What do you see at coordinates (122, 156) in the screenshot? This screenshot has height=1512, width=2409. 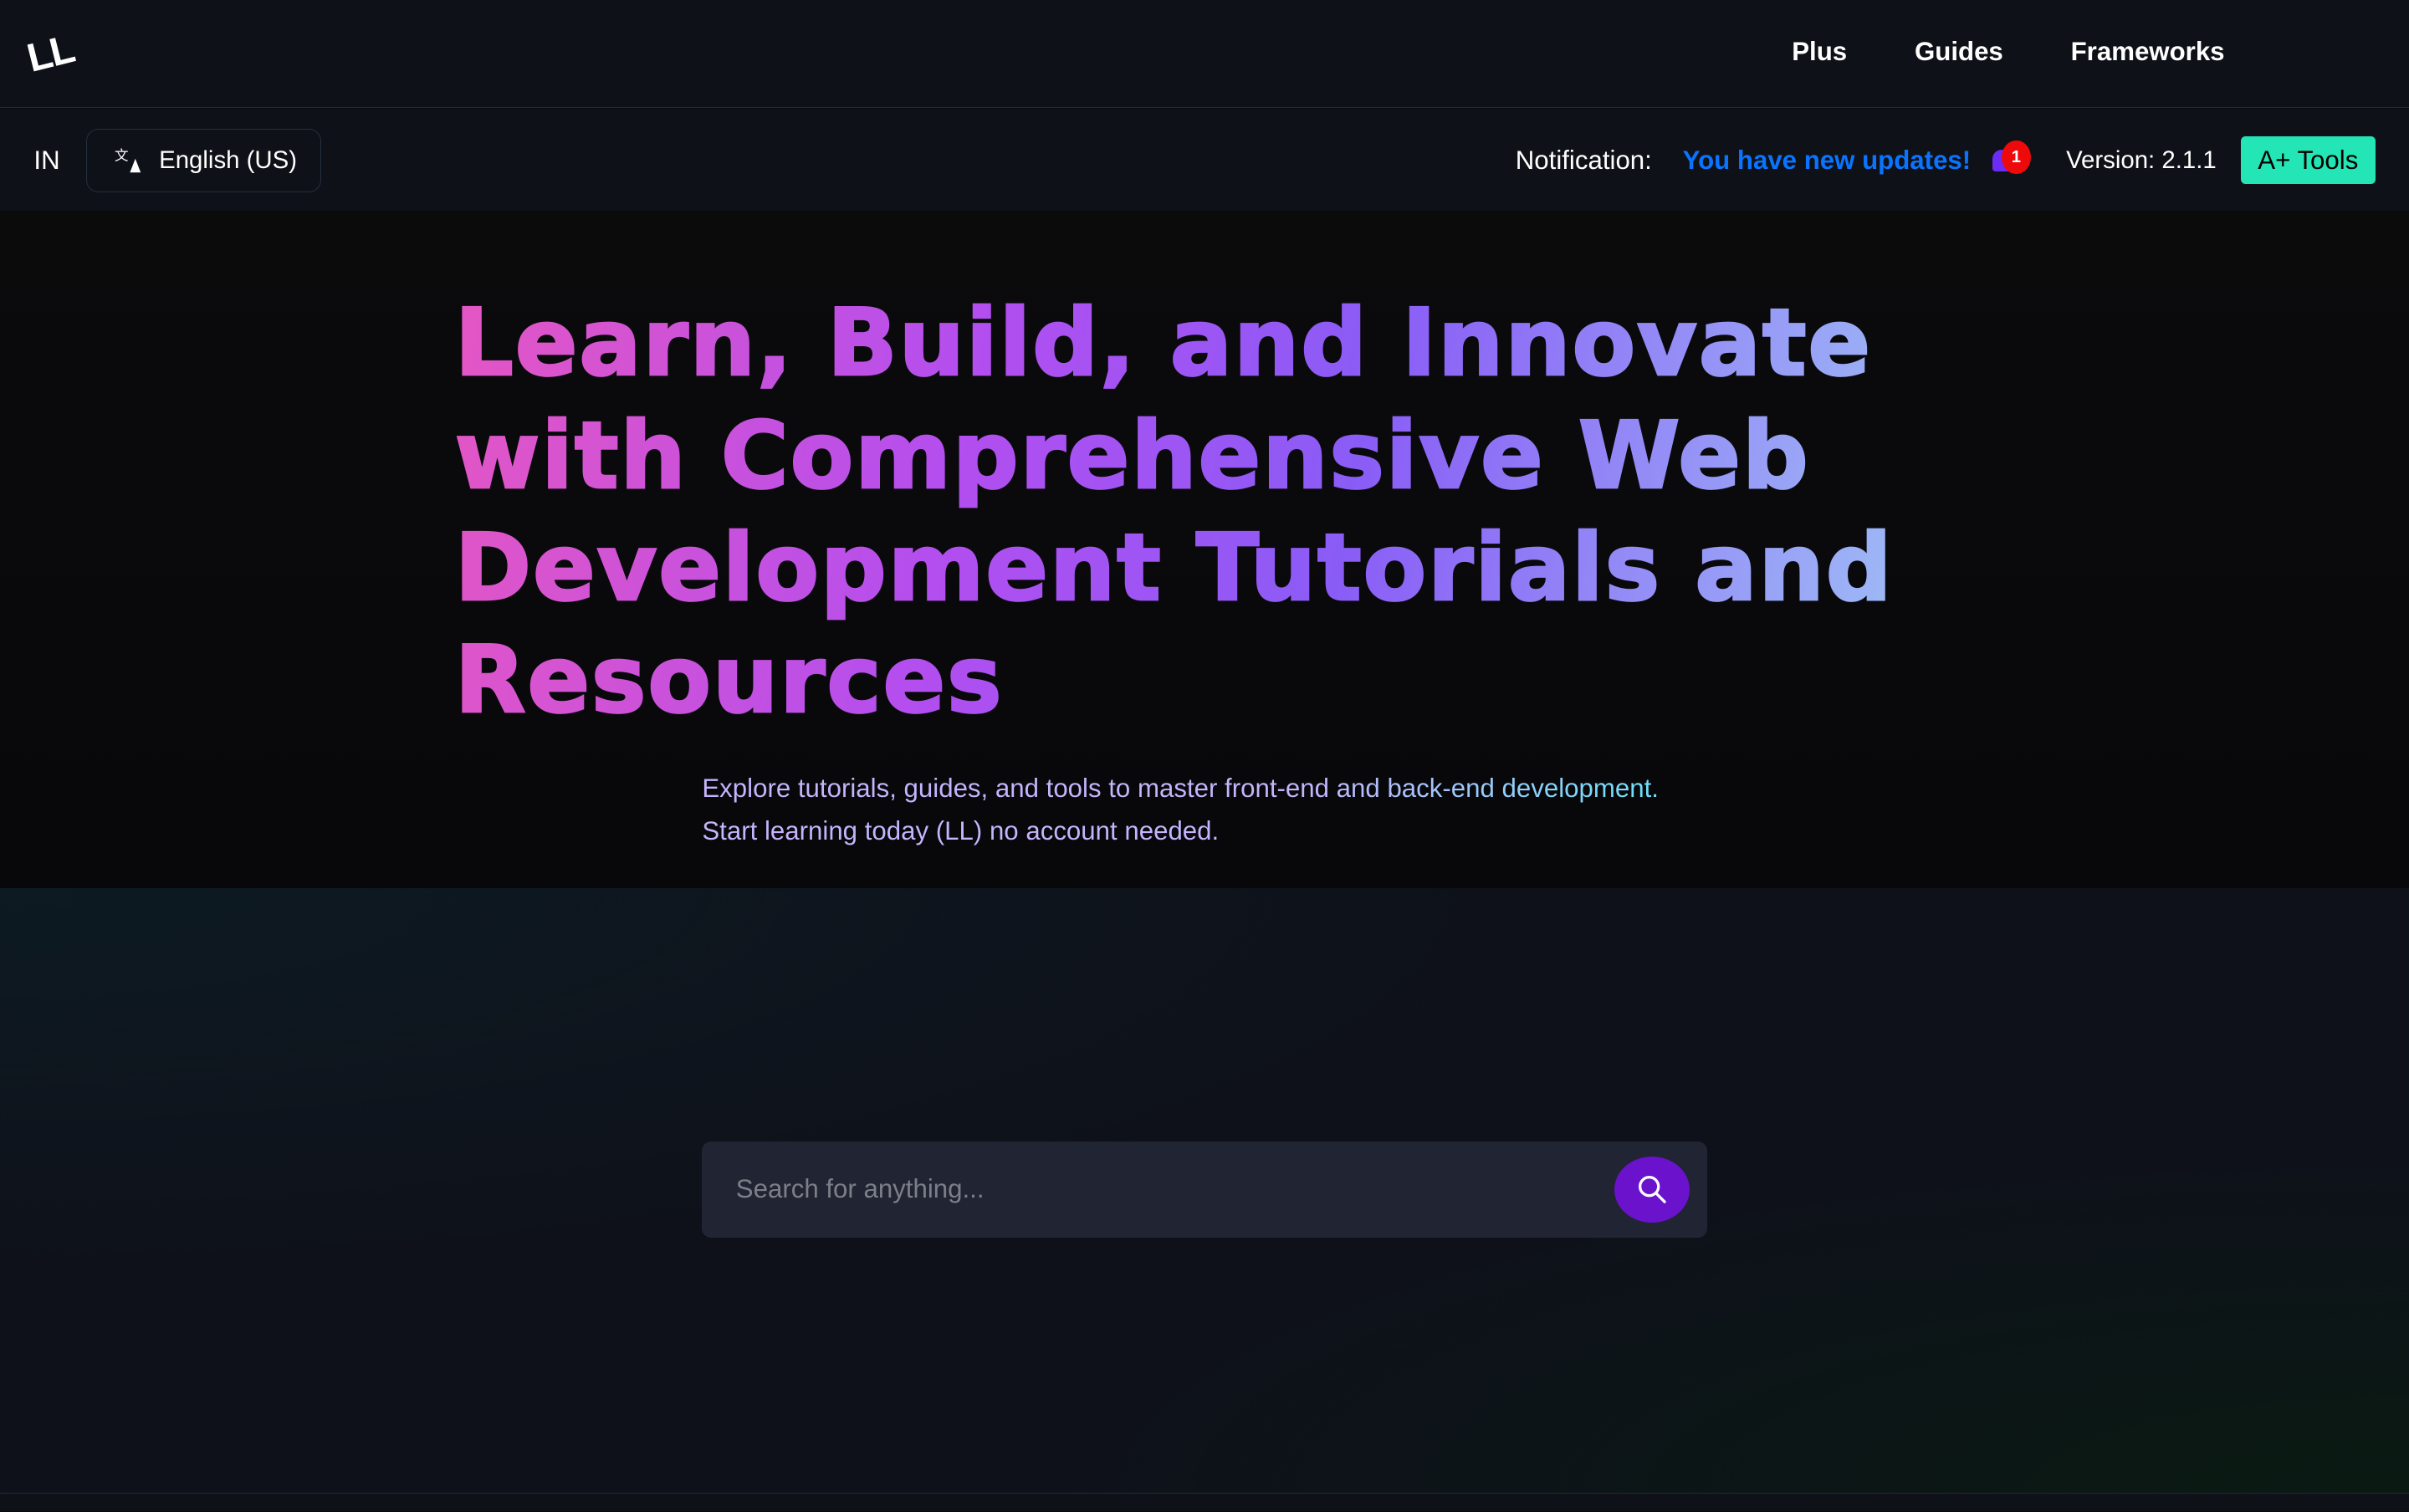 I see `svg-text: 文` at bounding box center [122, 156].